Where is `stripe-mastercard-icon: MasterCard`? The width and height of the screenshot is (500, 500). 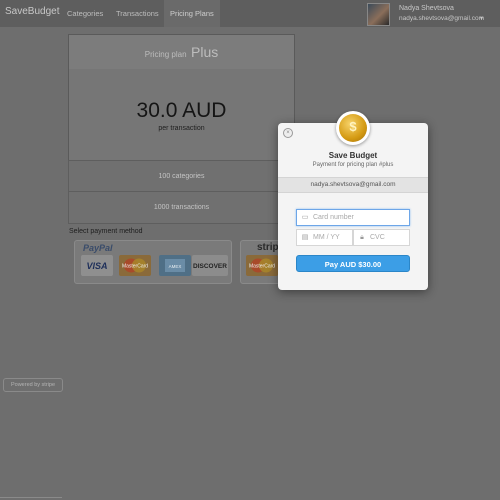 stripe-mastercard-icon: MasterCard is located at coordinates (262, 265).